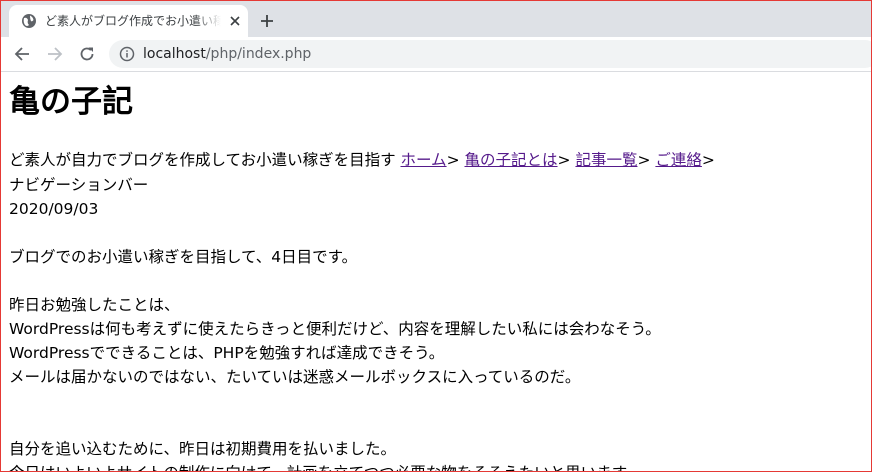  What do you see at coordinates (127, 54) in the screenshot?
I see `info-icon` at bounding box center [127, 54].